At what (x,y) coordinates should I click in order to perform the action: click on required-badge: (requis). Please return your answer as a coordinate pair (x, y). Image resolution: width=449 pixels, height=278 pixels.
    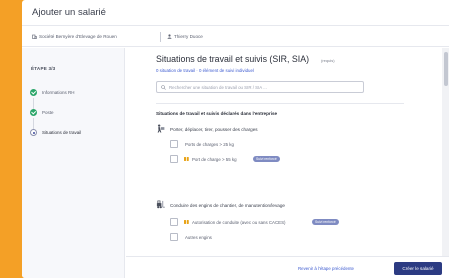
    Looking at the image, I should click on (328, 60).